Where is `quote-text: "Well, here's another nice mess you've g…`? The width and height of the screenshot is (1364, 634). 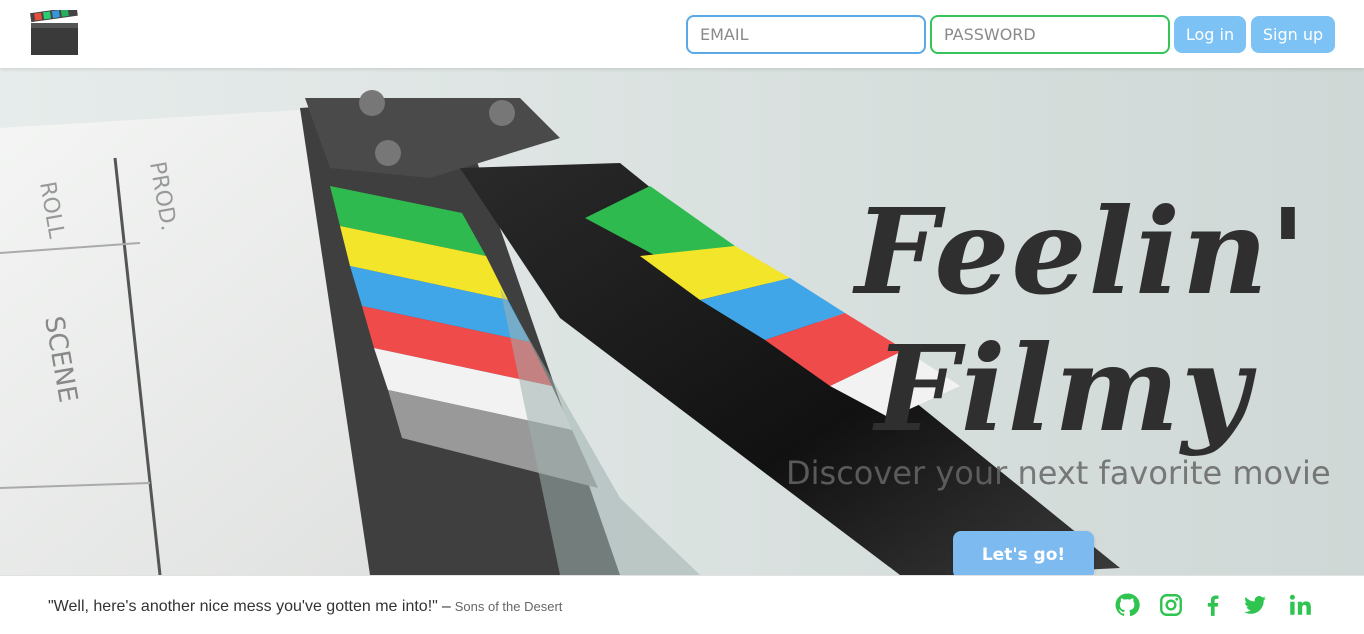
quote-text: "Well, here's another nice mess you've g… is located at coordinates (243, 606).